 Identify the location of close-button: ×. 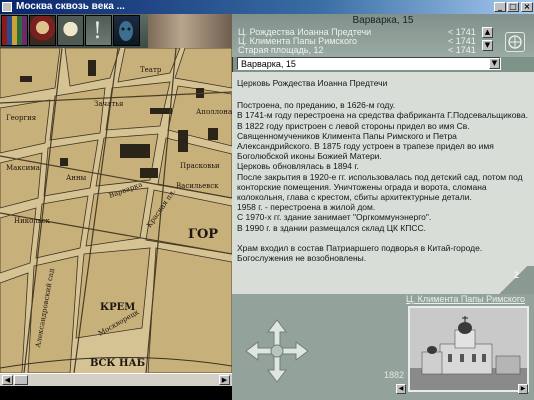
(527, 7).